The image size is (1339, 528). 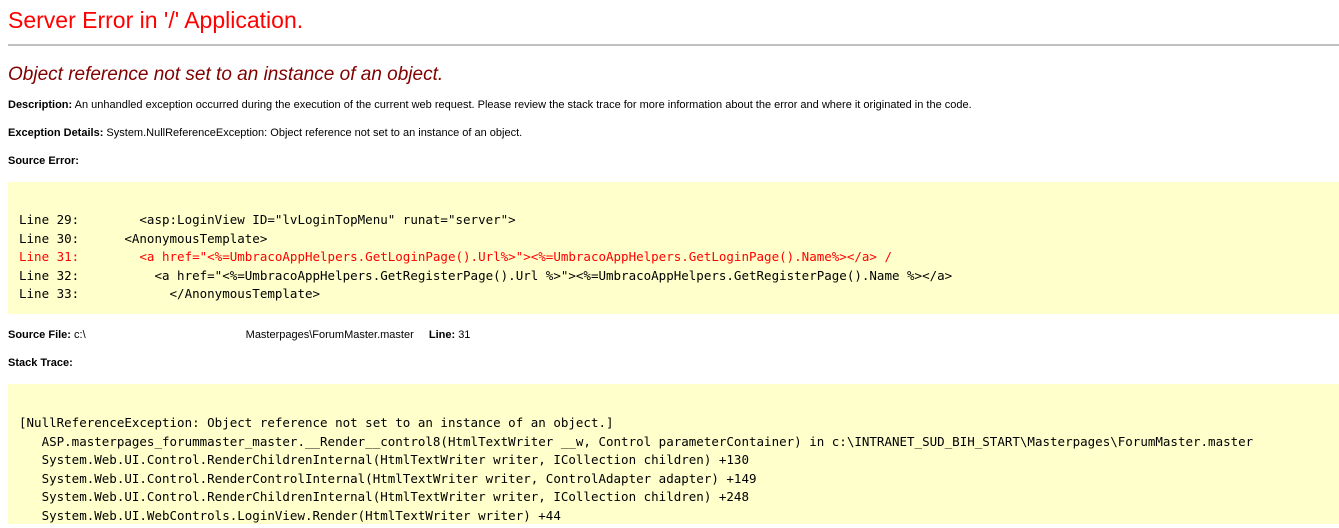 What do you see at coordinates (39, 335) in the screenshot?
I see `source-file-label: Source File:` at bounding box center [39, 335].